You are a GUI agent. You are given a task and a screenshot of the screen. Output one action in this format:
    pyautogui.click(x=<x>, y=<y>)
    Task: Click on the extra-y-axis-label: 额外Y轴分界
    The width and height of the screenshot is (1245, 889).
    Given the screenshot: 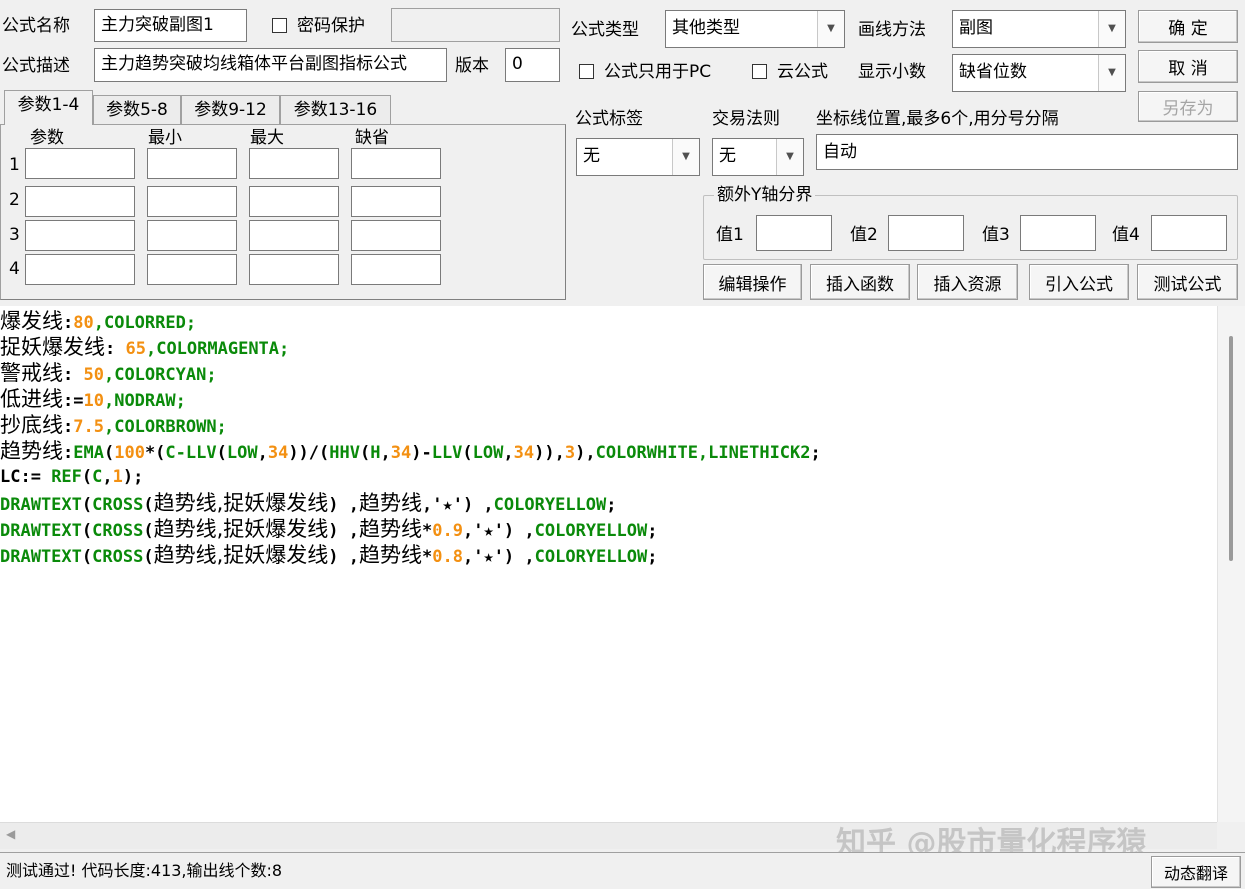 What is the action you would take?
    pyautogui.click(x=765, y=195)
    